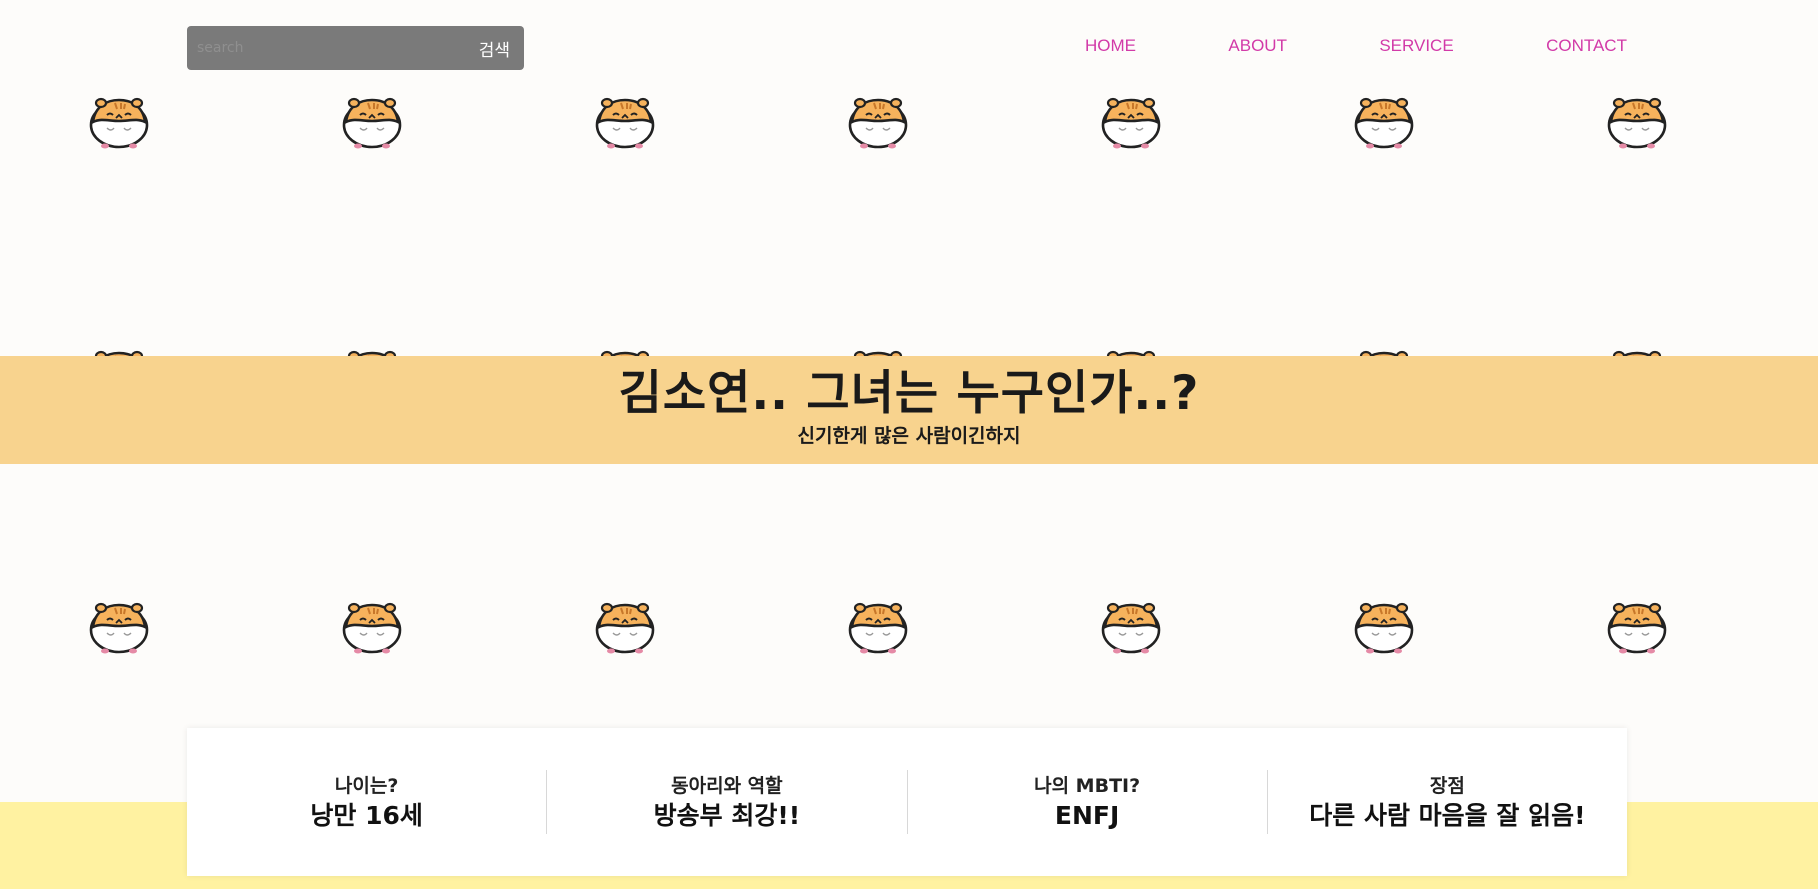  Describe the element at coordinates (1257, 46) in the screenshot. I see `nav-about-link: ABOUT` at that location.